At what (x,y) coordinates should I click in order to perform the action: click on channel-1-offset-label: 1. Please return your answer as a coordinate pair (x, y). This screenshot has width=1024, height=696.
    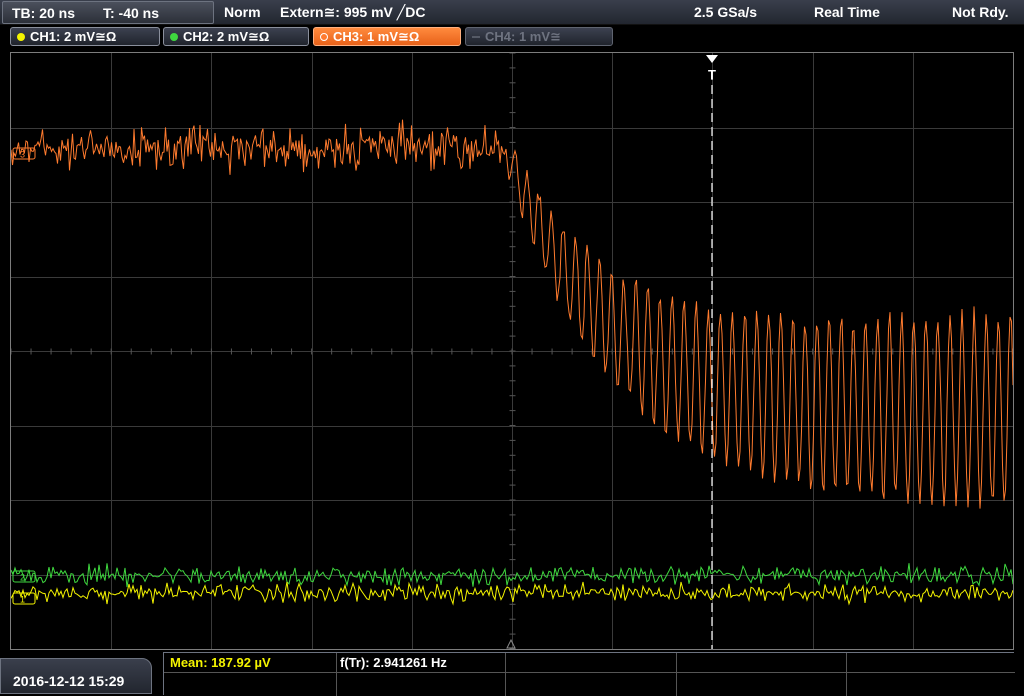
    Looking at the image, I should click on (22, 600).